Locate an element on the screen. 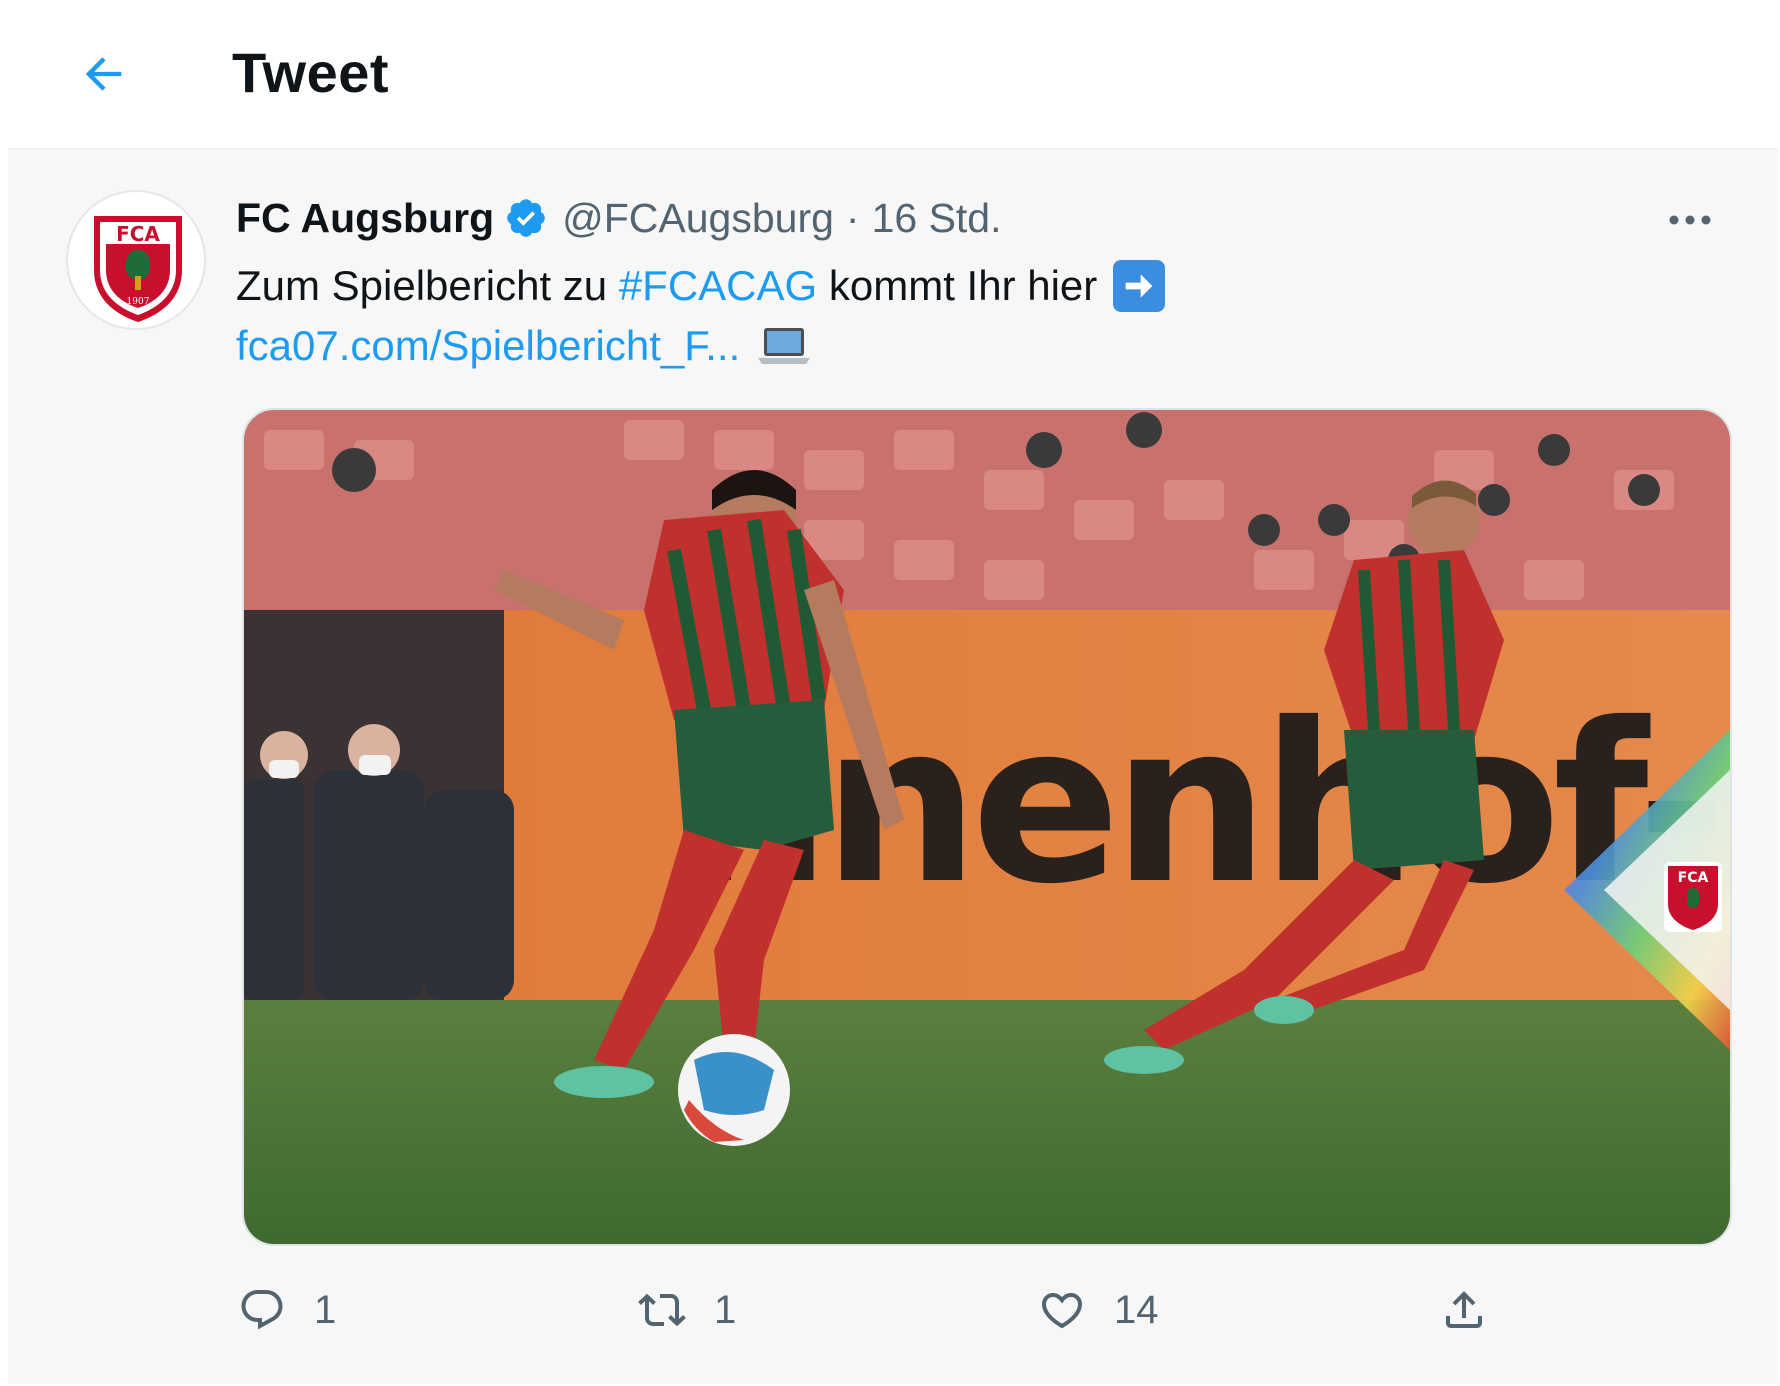 The height and width of the screenshot is (1386, 1780). more-button is located at coordinates (1690, 220).